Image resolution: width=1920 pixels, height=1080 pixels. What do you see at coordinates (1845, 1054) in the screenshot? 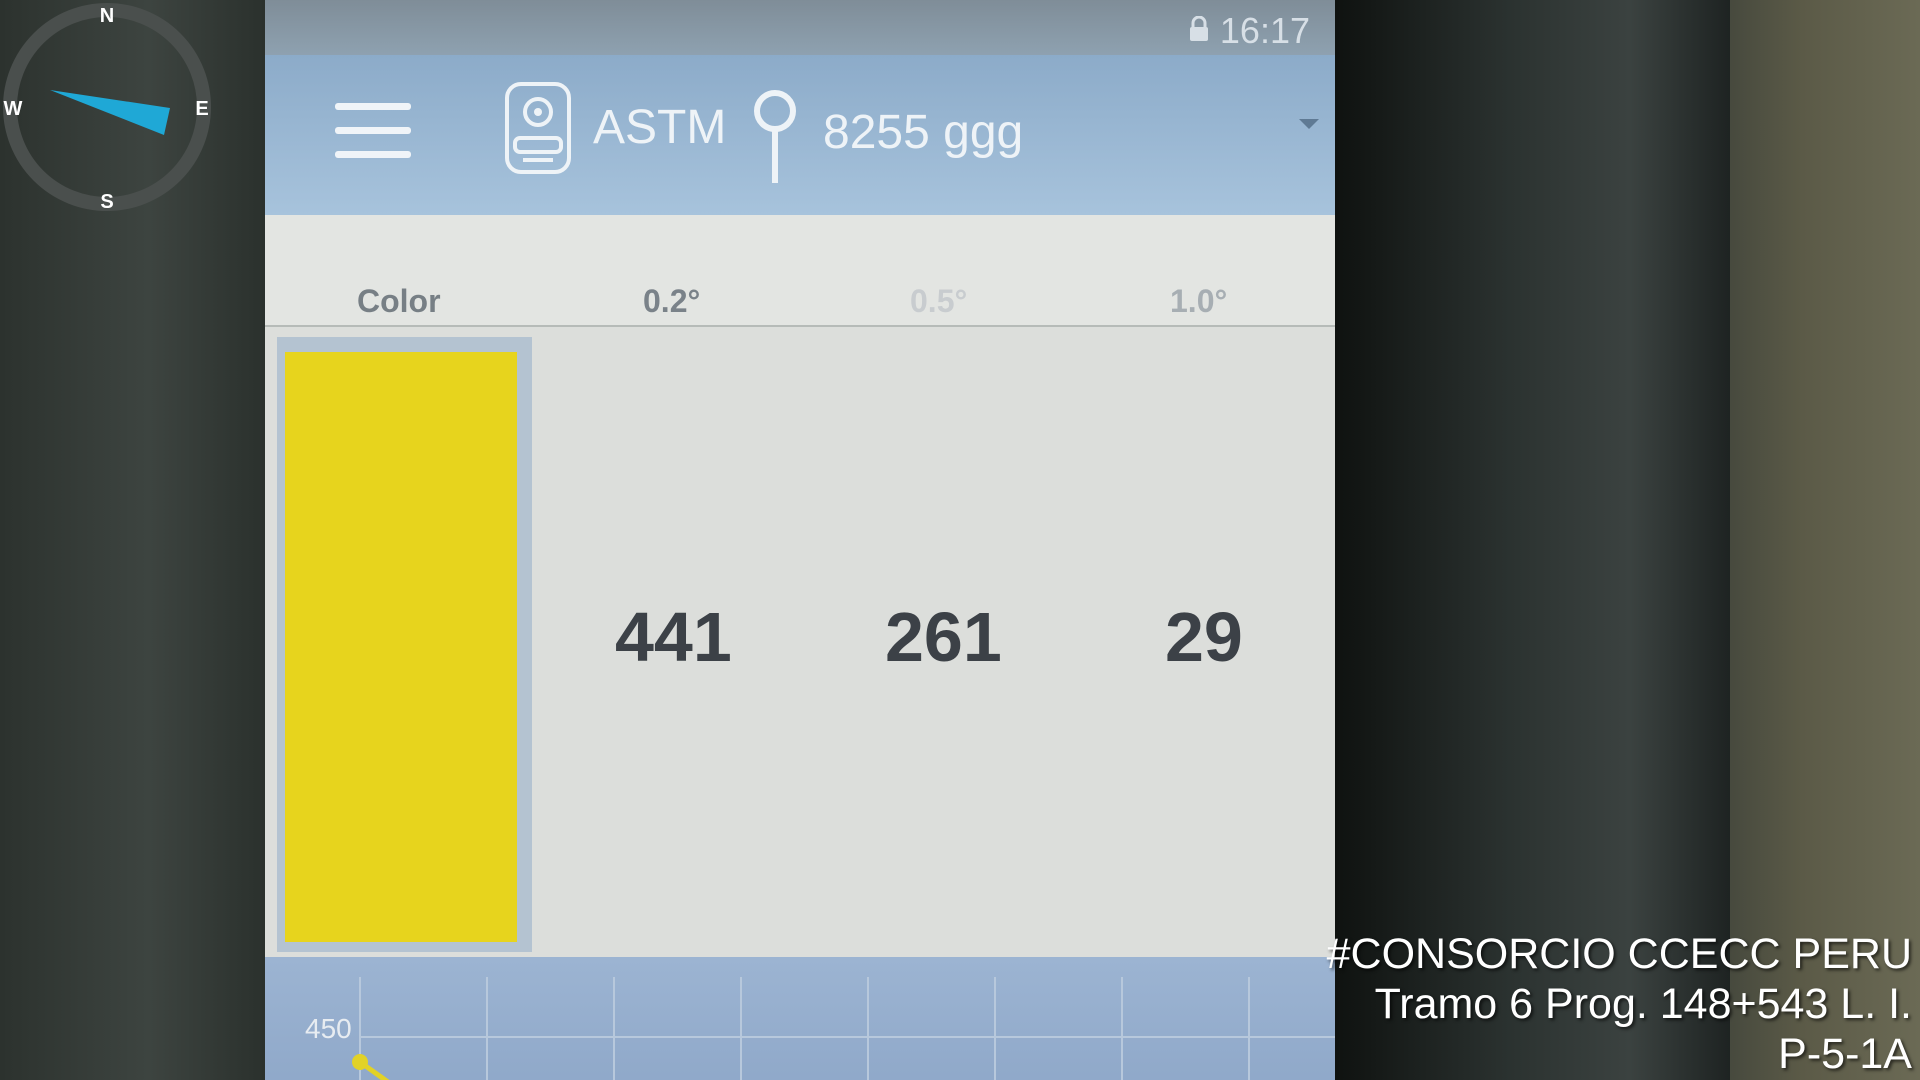
I see `watermark-line-3: P-5-1A` at bounding box center [1845, 1054].